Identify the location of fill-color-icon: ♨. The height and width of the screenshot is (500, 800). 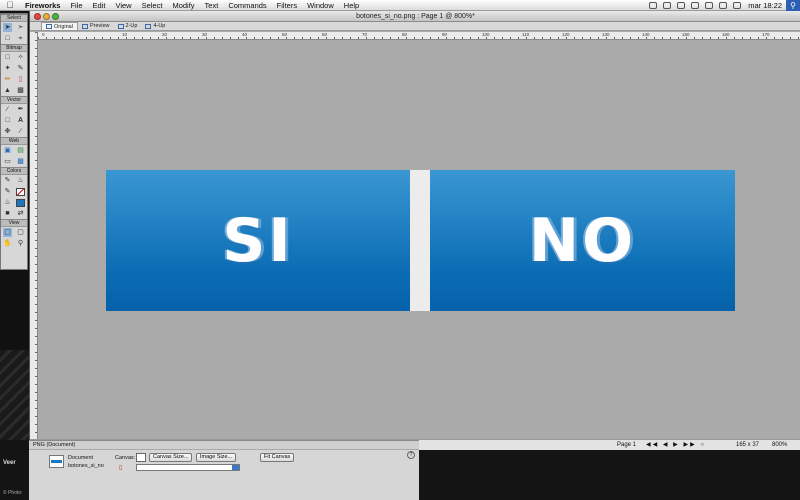
(7, 202).